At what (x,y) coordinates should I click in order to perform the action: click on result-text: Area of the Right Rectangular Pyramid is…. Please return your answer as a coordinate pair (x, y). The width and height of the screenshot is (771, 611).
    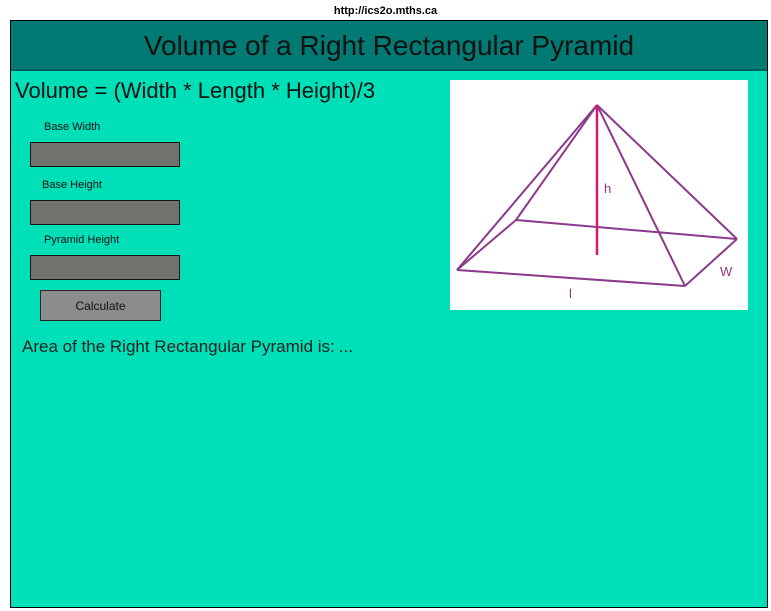
    Looking at the image, I should click on (187, 347).